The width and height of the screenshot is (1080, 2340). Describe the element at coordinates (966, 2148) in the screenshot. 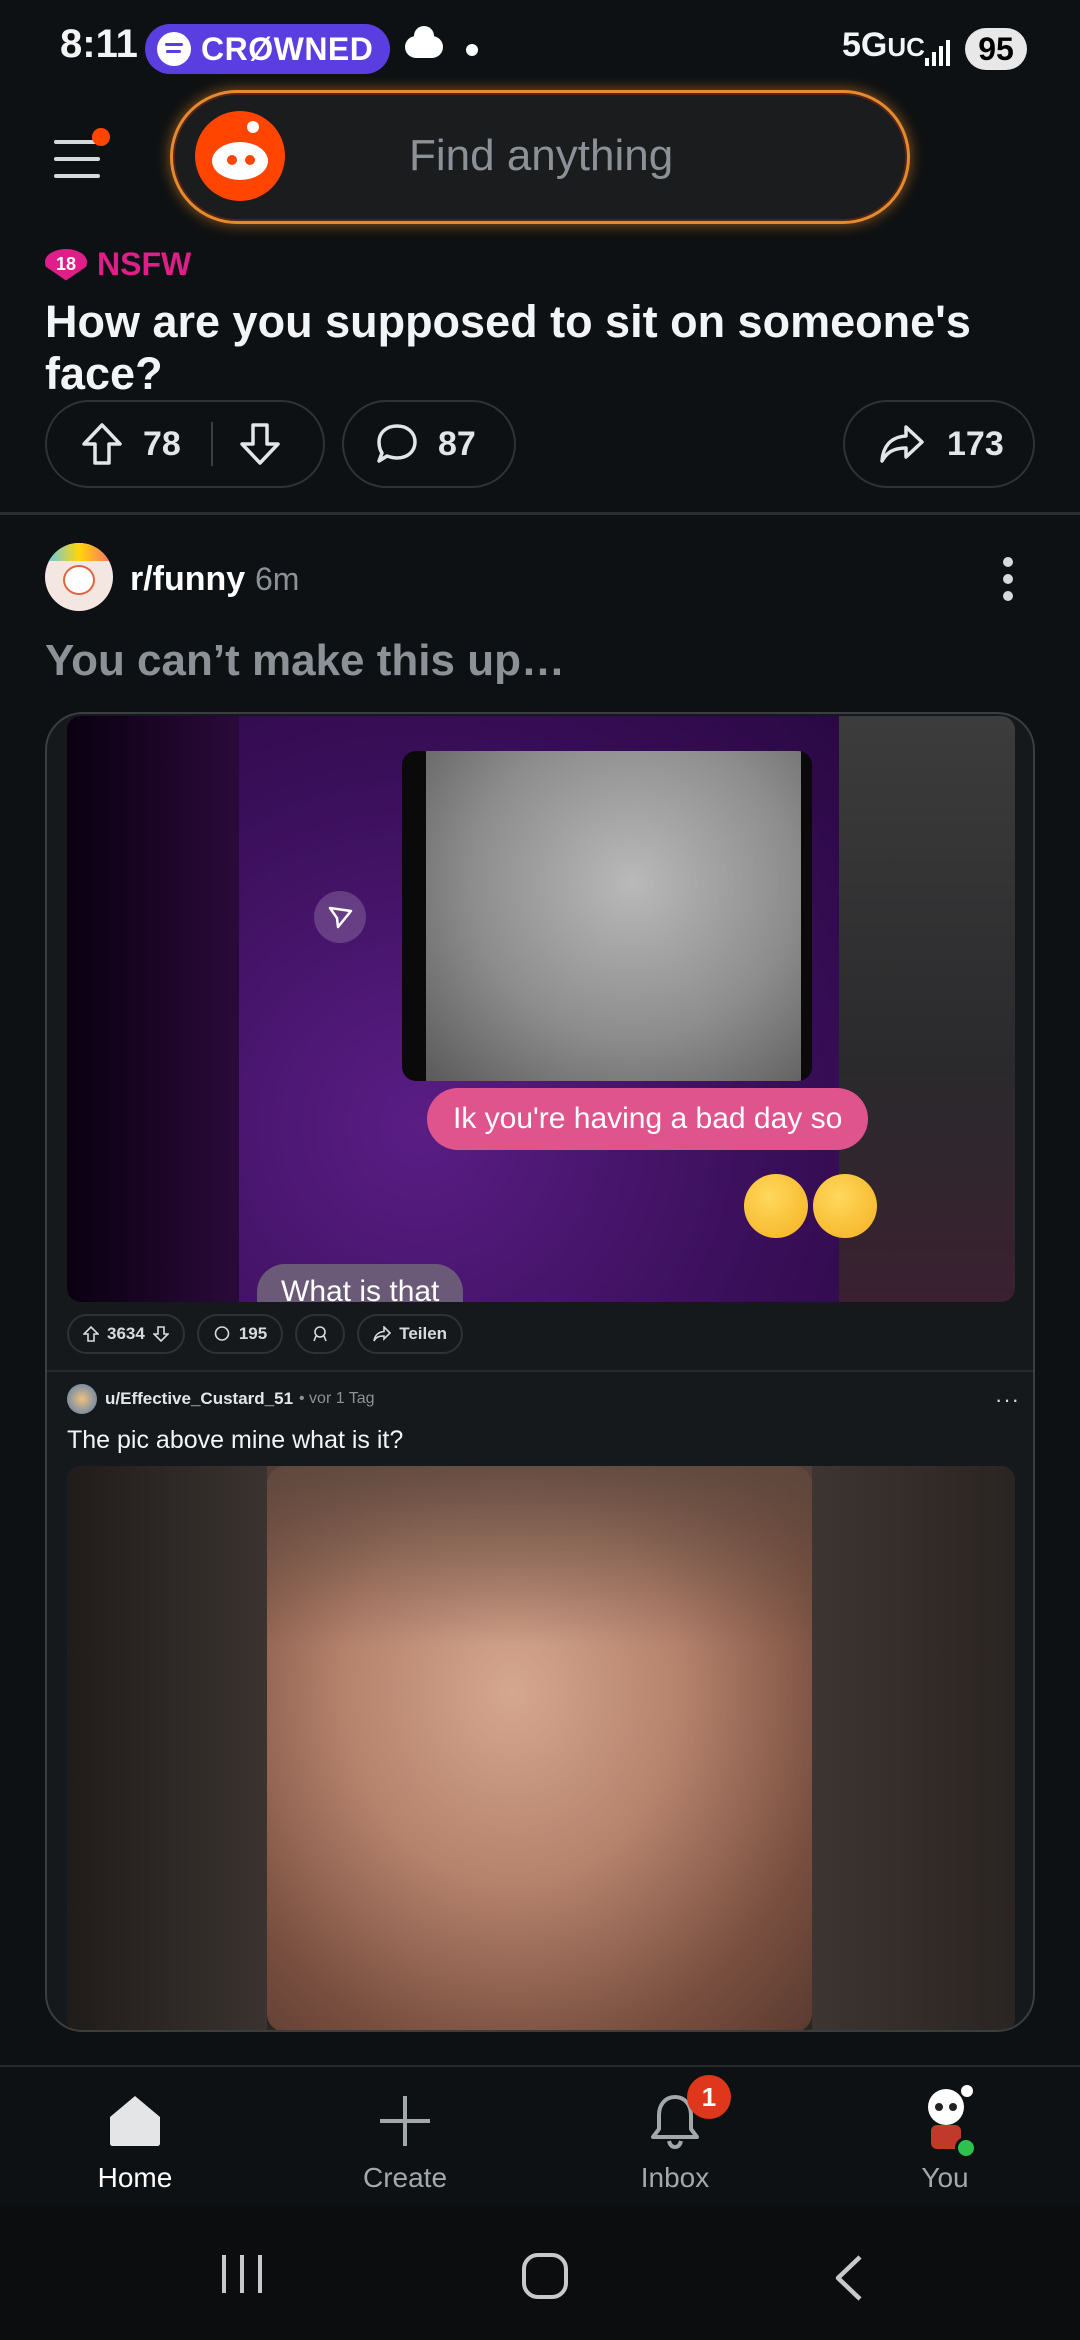

I see `online-status-dot` at that location.